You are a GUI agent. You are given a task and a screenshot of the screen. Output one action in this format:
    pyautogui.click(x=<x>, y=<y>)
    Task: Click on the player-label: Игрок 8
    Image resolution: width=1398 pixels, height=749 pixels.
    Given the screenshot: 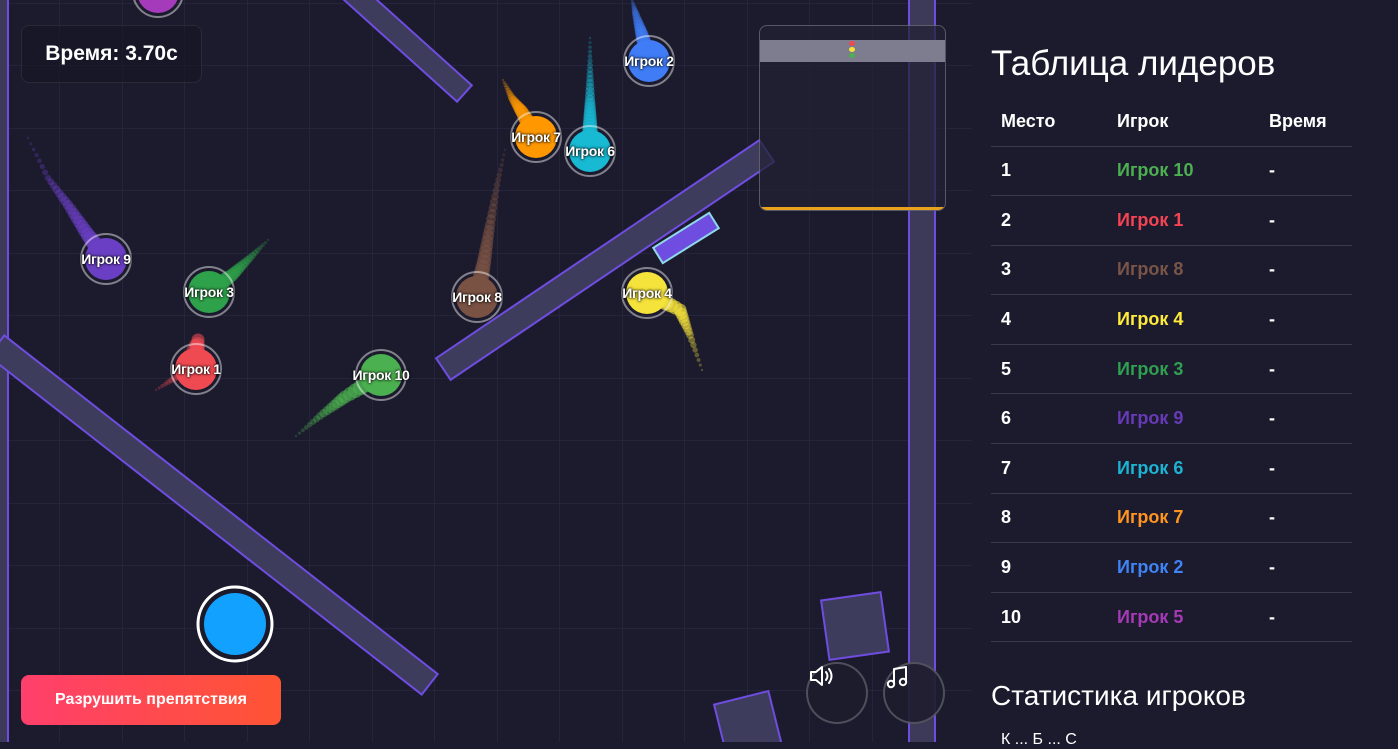 What is the action you would take?
    pyautogui.click(x=477, y=297)
    